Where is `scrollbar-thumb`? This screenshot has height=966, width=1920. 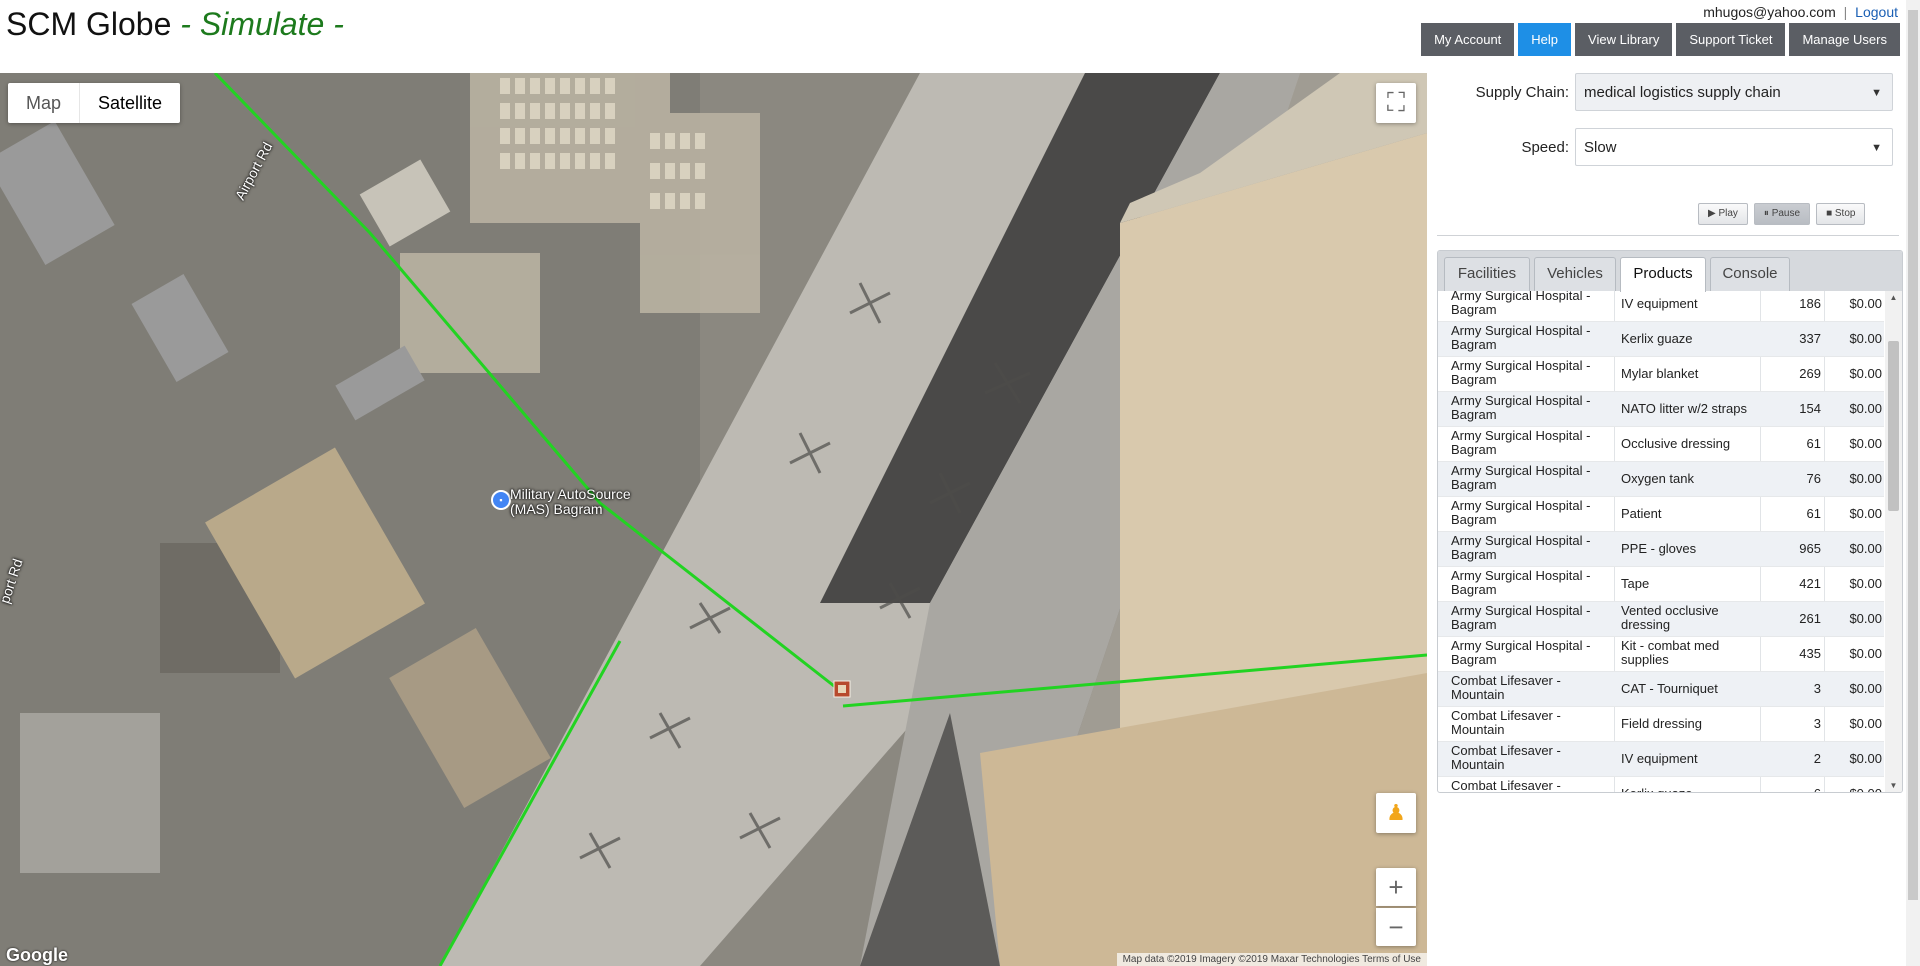 scrollbar-thumb is located at coordinates (1893, 426).